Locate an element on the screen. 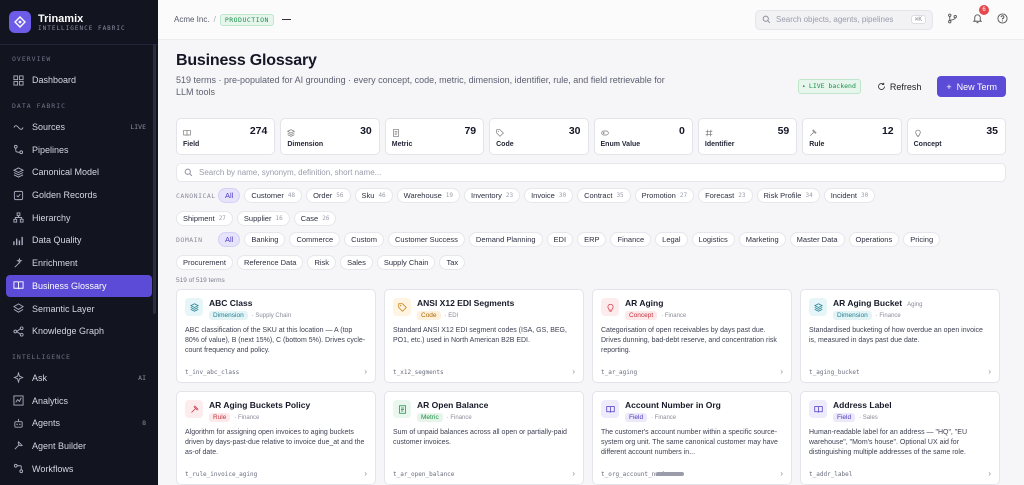 The height and width of the screenshot is (485, 1024). new-term-button: + New Term is located at coordinates (971, 86).